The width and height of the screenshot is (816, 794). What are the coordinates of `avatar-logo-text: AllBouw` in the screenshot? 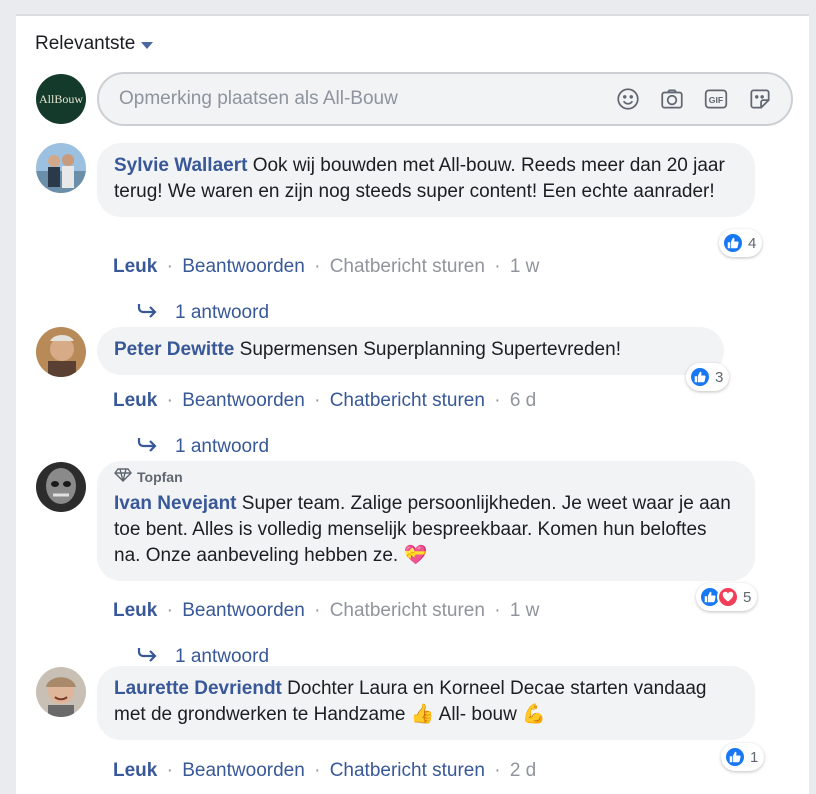 It's located at (60, 98).